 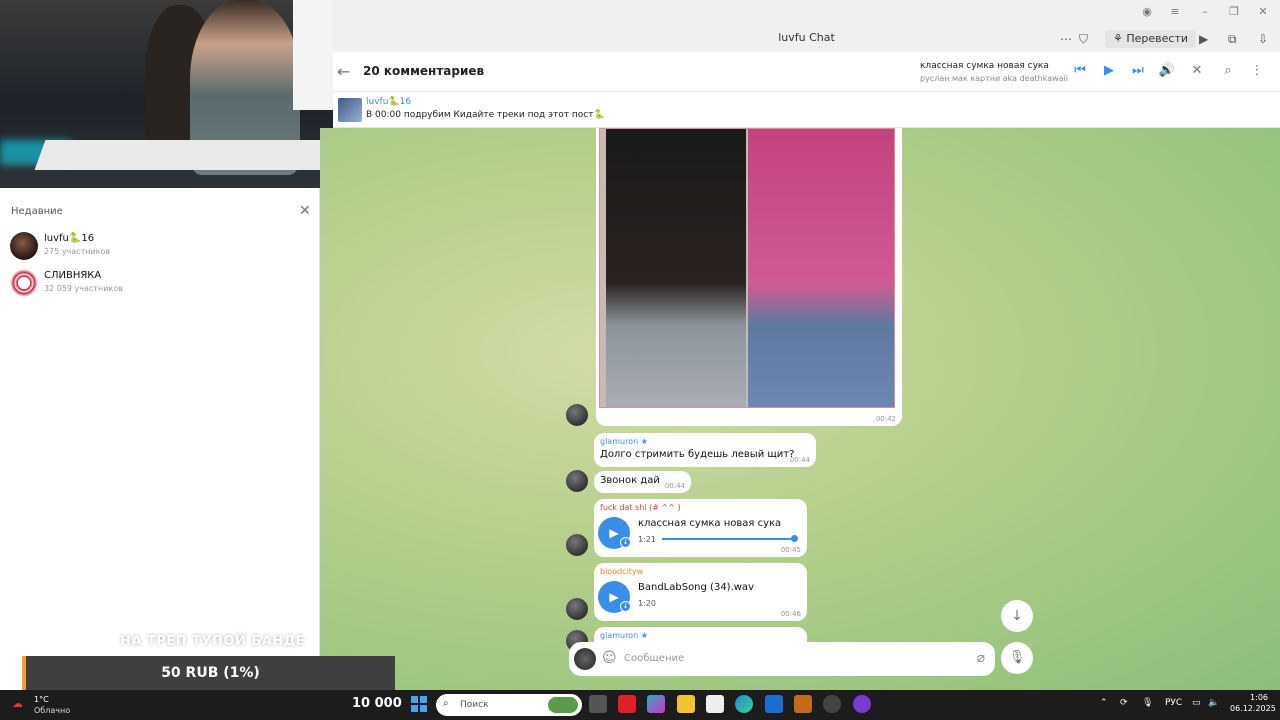 I want to click on media-icon: ▶, so click(x=1203, y=39).